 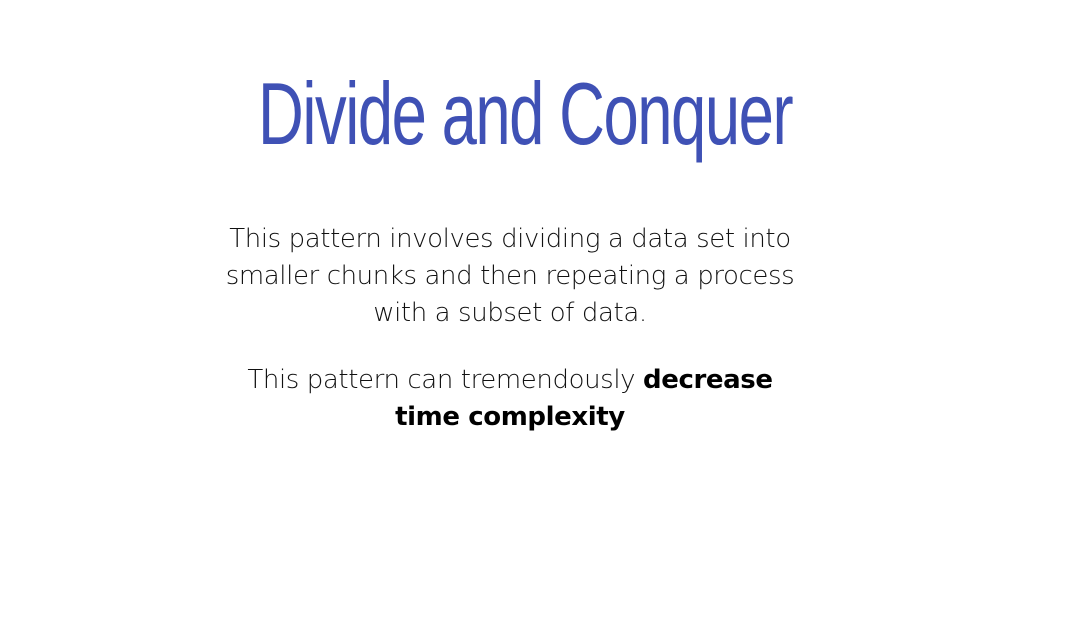 What do you see at coordinates (445, 380) in the screenshot?
I see `emphasis-paragraph-text: This pattern can tremendously` at bounding box center [445, 380].